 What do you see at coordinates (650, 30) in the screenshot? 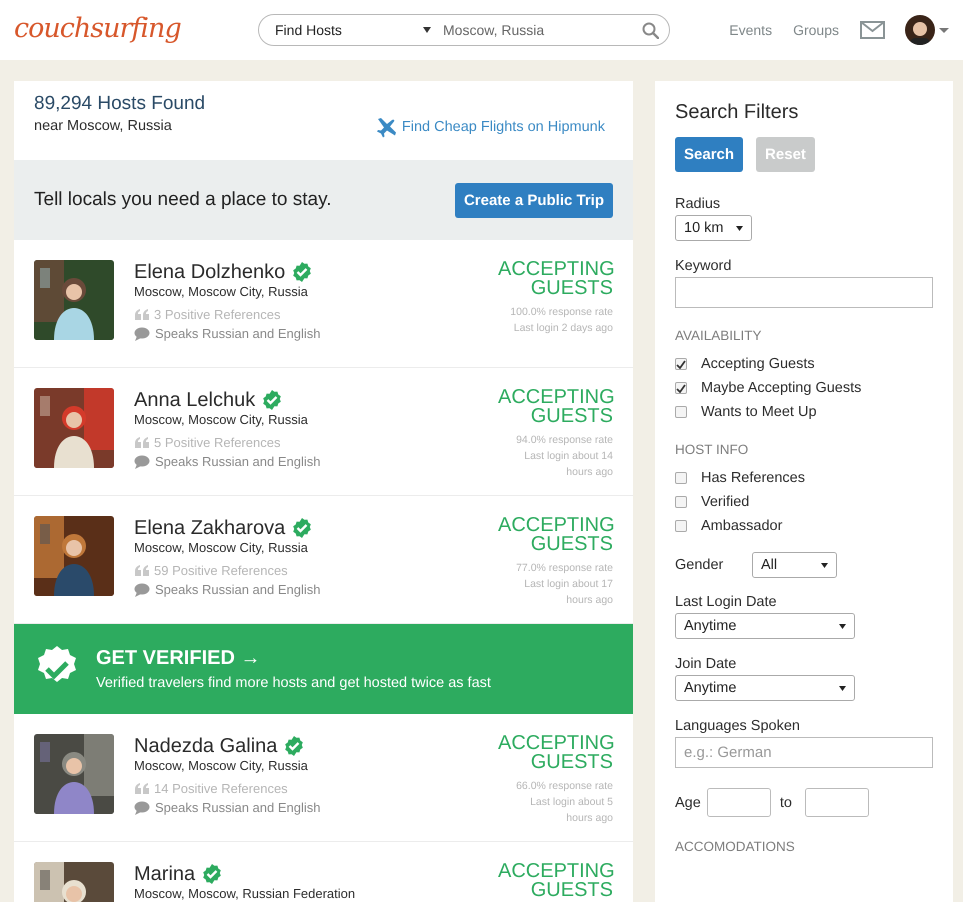
I see `search-icon` at bounding box center [650, 30].